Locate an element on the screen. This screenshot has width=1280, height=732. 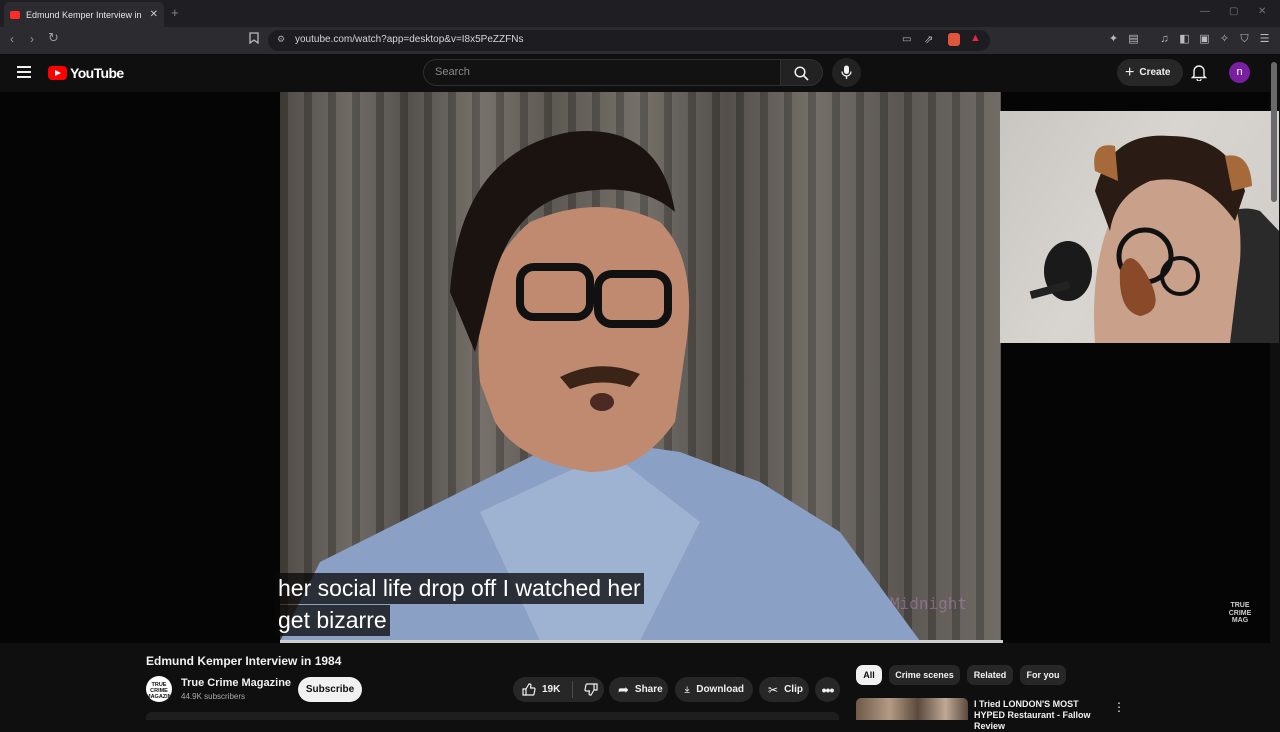
chip-crime-scenes: Crime scenes is located at coordinates (924, 675).